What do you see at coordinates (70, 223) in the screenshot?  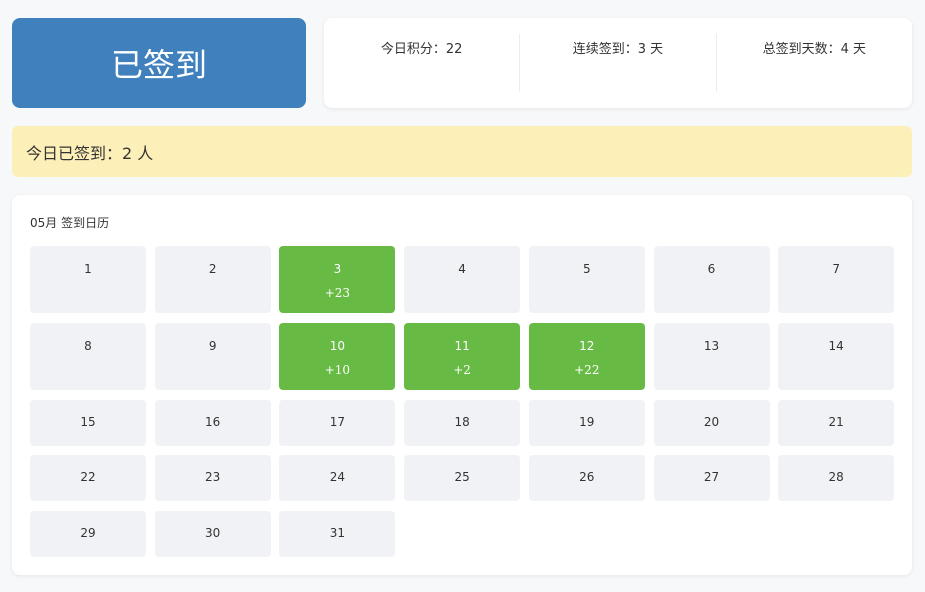 I see `calendar-title: 05月 签到日历` at bounding box center [70, 223].